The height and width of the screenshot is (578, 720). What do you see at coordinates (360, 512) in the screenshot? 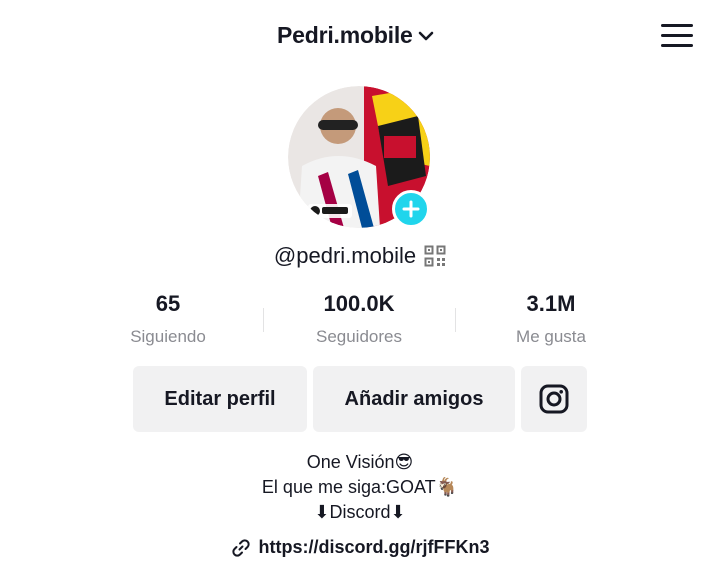
I see `bio-line: ⬇Discord⬇` at bounding box center [360, 512].